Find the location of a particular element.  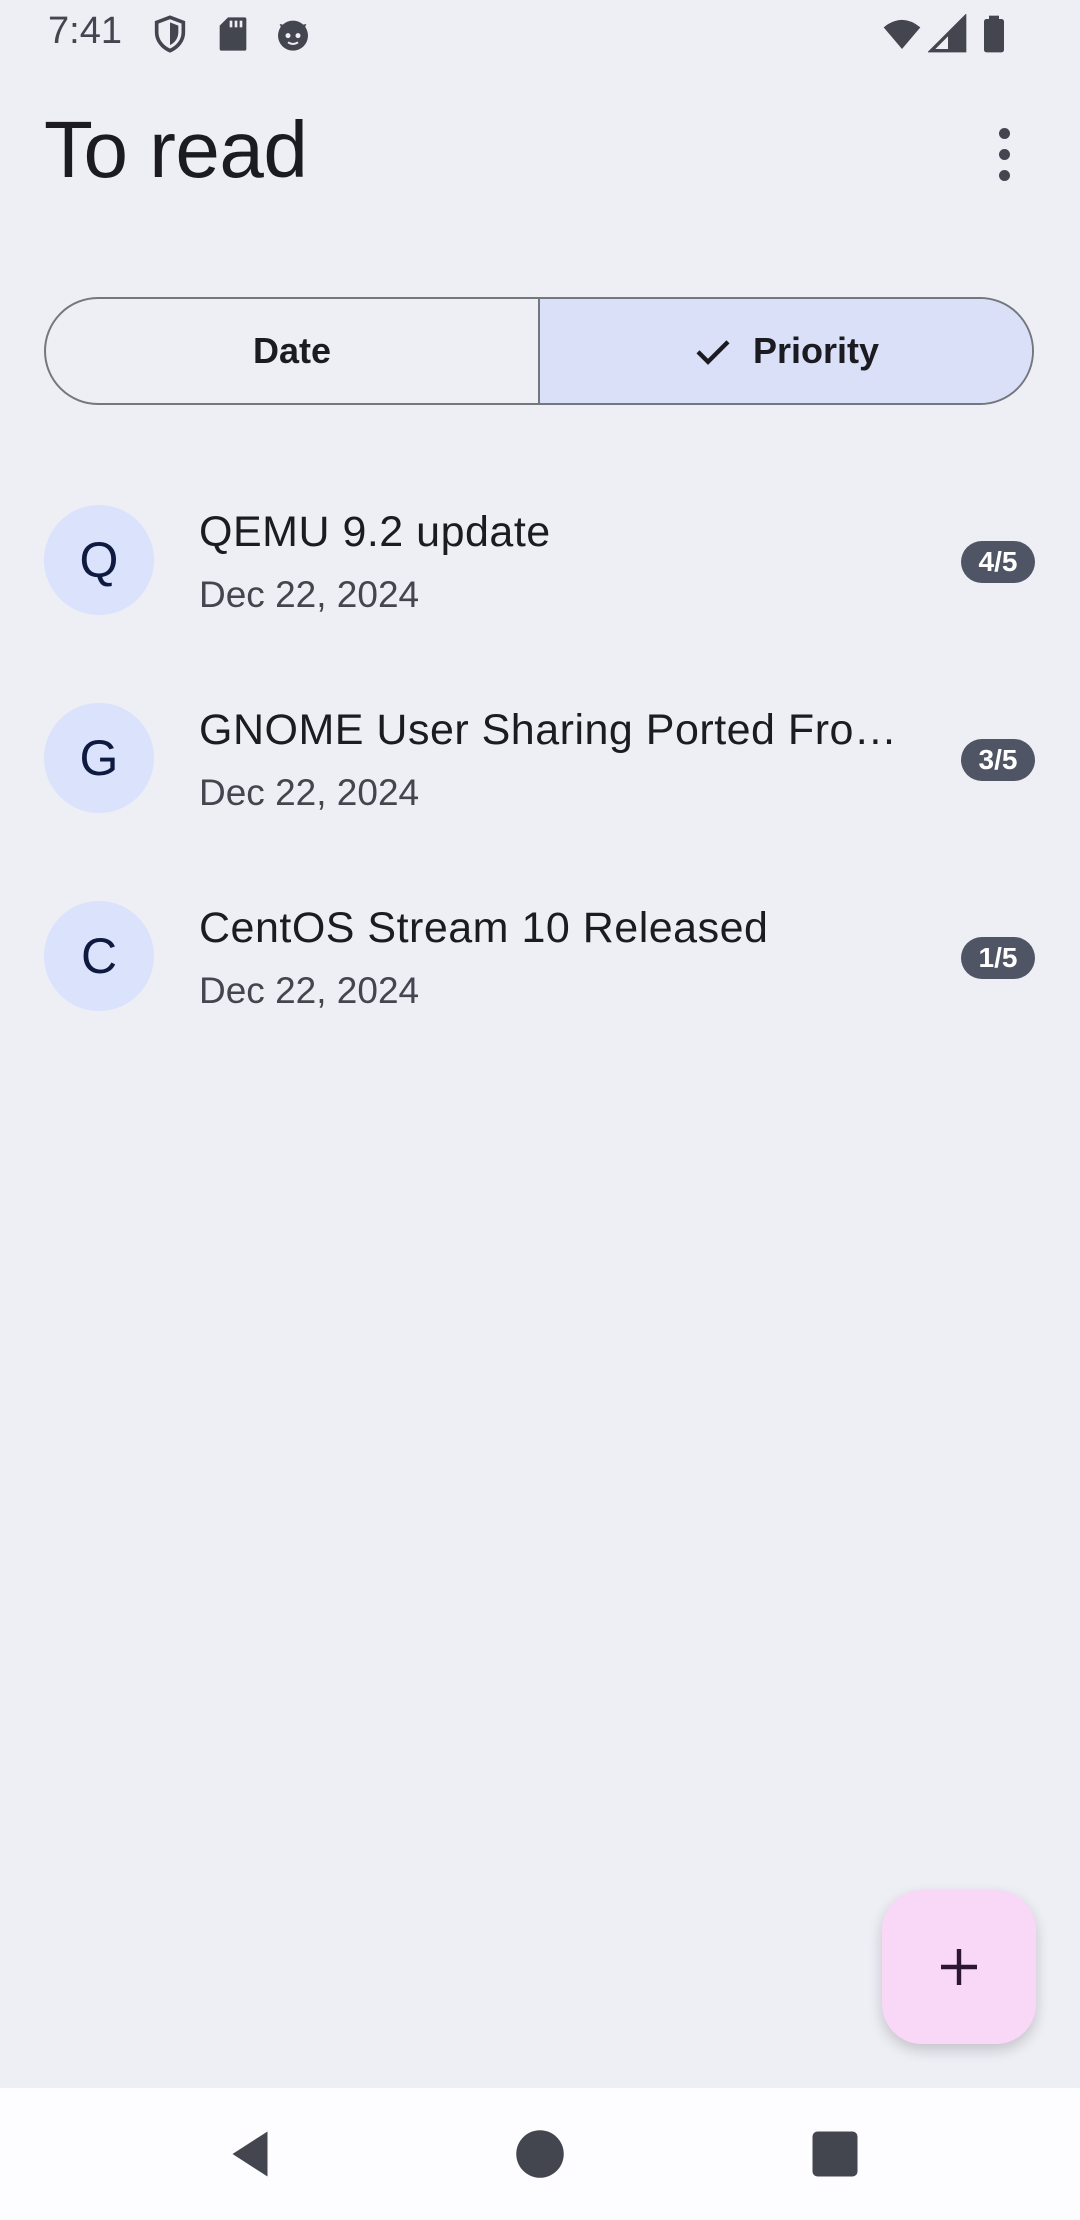

add-item-button is located at coordinates (959, 1967).